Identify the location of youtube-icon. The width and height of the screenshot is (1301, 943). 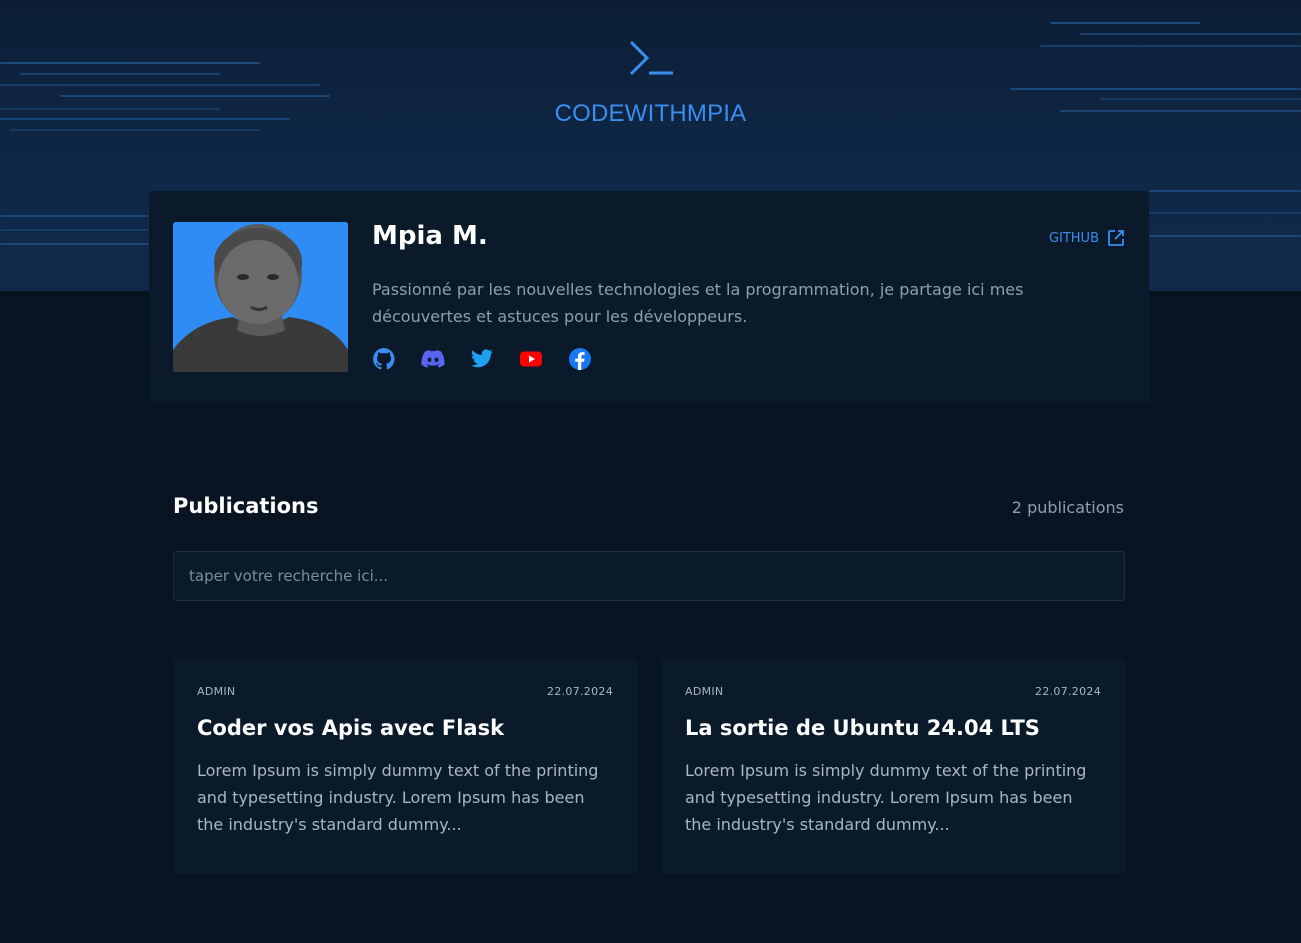
(531, 359).